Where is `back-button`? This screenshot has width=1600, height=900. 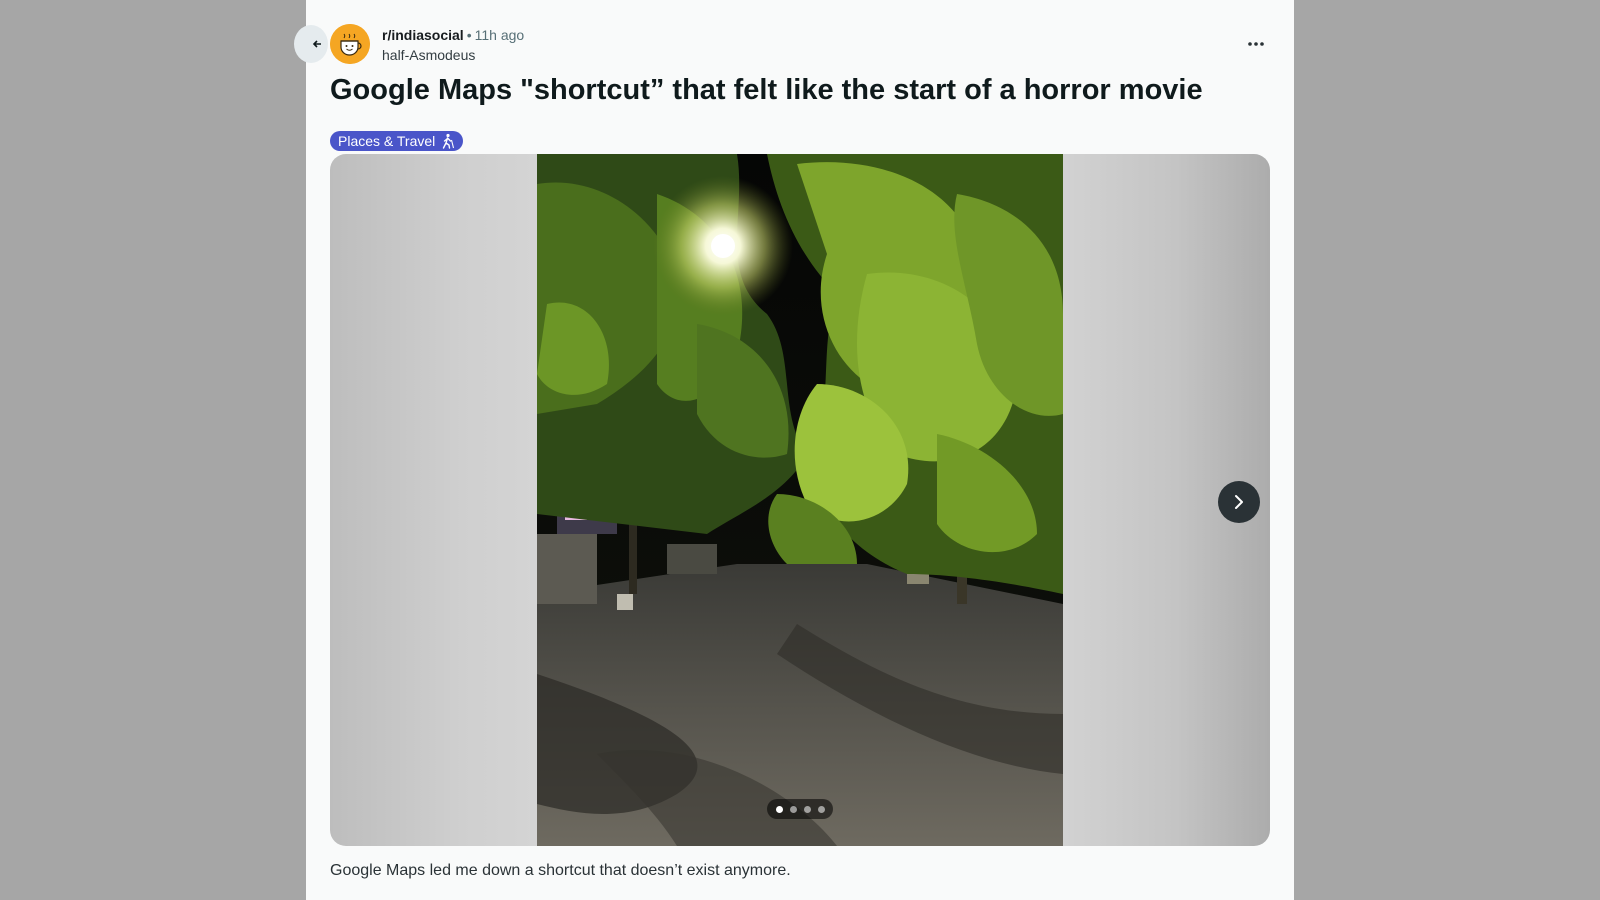 back-button is located at coordinates (311, 44).